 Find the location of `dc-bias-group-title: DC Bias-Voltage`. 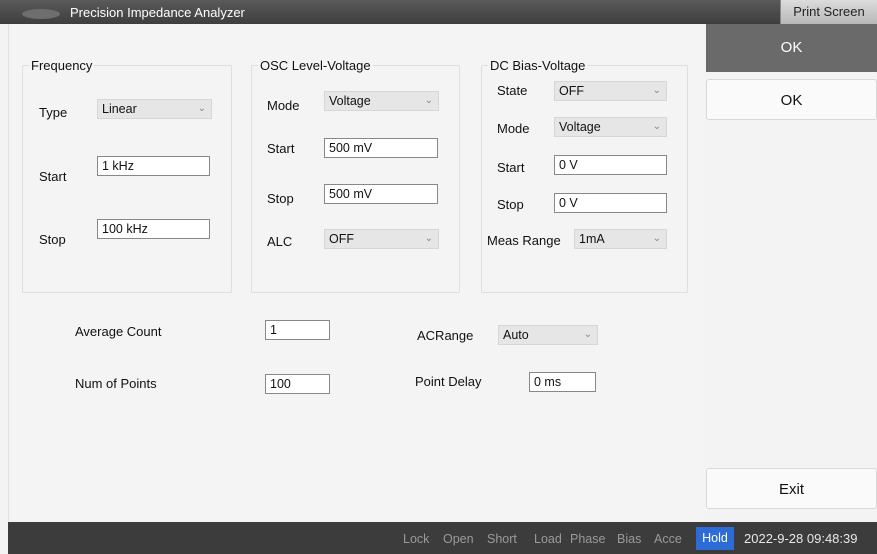

dc-bias-group-title: DC Bias-Voltage is located at coordinates (538, 65).